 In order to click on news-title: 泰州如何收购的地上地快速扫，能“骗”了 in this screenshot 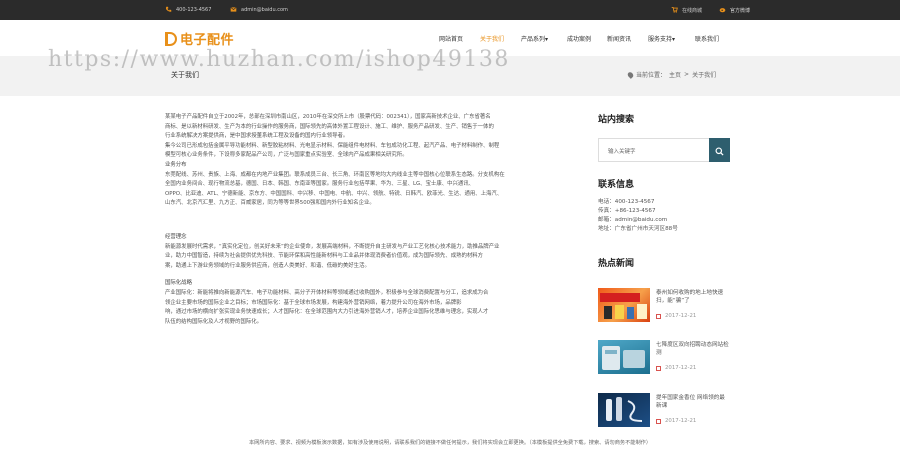, I will do `click(693, 297)`.